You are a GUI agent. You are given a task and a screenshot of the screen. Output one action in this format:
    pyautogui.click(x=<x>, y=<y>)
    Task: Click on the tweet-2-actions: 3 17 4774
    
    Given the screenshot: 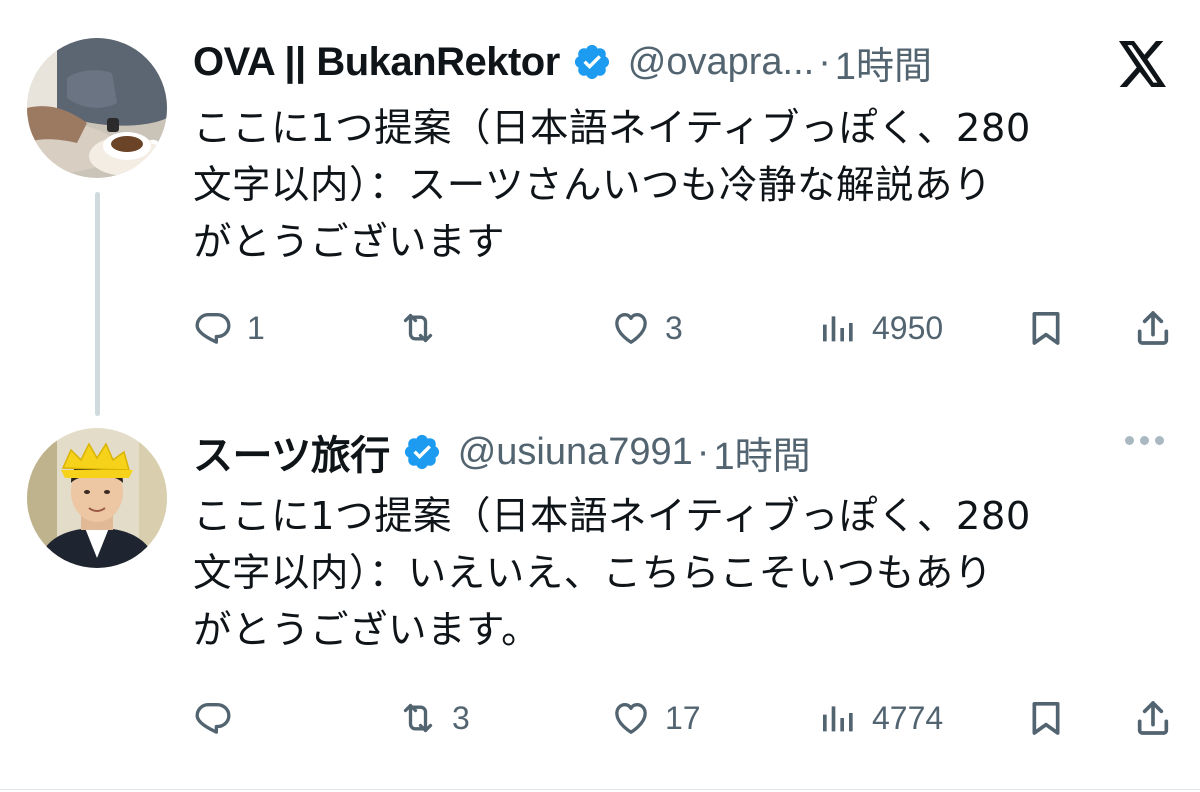 What is the action you would take?
    pyautogui.click(x=683, y=718)
    